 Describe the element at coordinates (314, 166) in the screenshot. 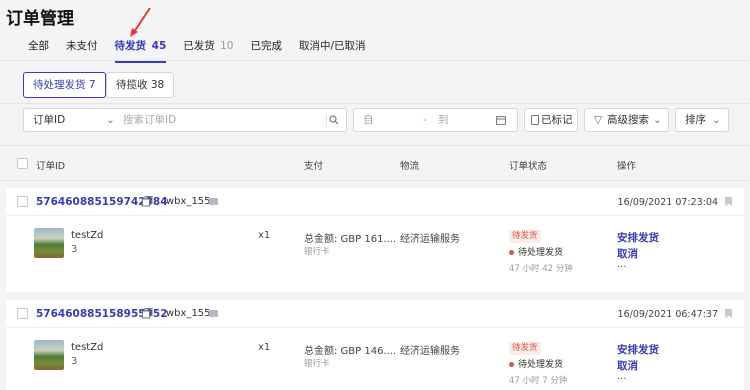

I see `header-payment: 支付` at that location.